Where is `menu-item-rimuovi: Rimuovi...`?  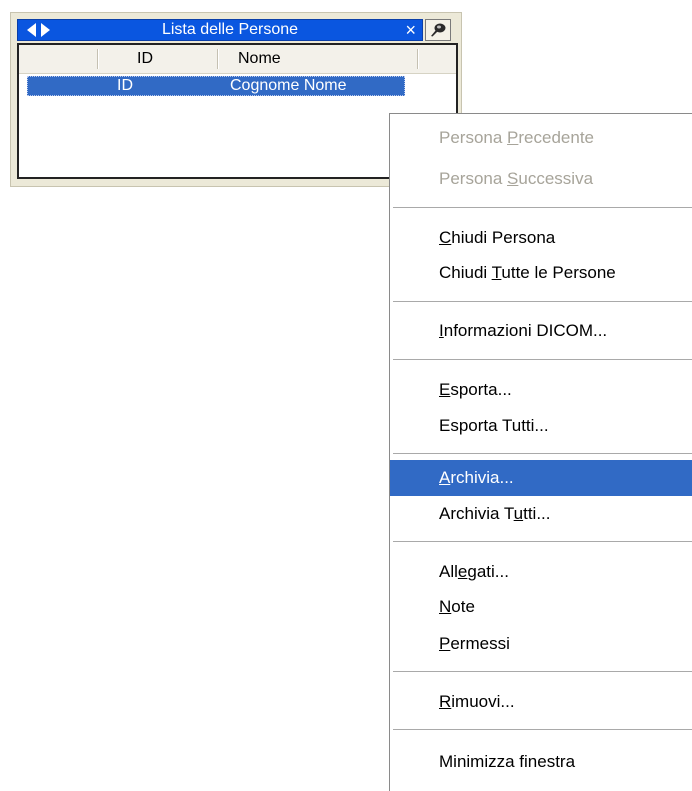 menu-item-rimuovi: Rimuovi... is located at coordinates (541, 702).